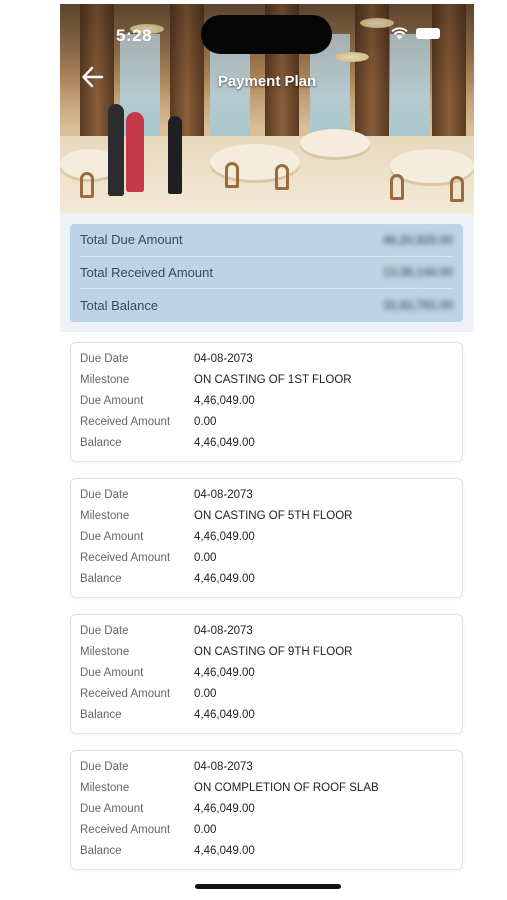  I want to click on summary-label: Total Balance, so click(119, 305).